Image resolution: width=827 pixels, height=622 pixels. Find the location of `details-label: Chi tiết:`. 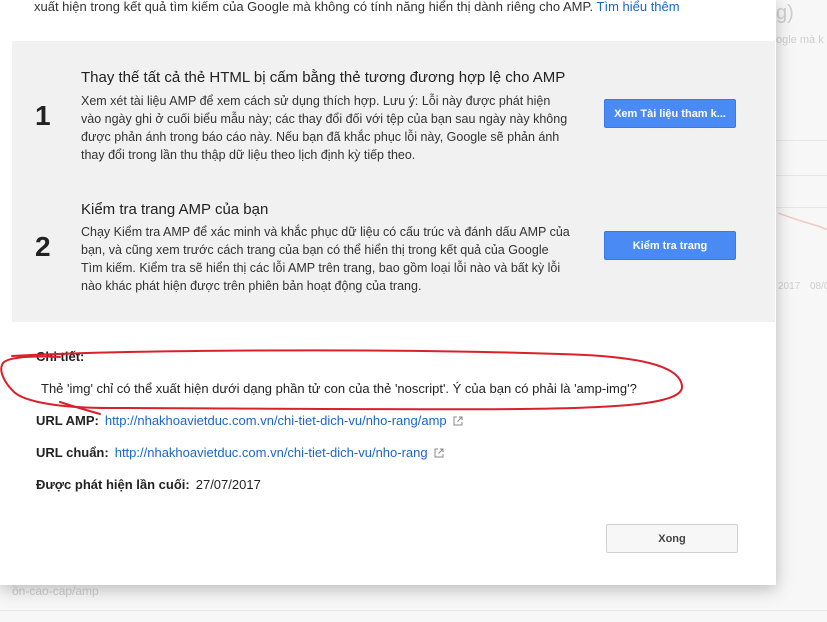

details-label: Chi tiết: is located at coordinates (60, 356).